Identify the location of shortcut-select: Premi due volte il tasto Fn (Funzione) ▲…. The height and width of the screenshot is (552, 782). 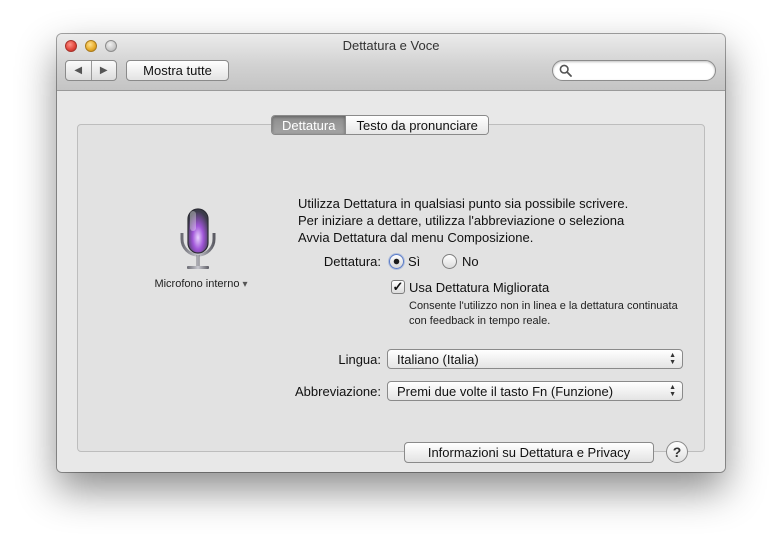
(535, 391).